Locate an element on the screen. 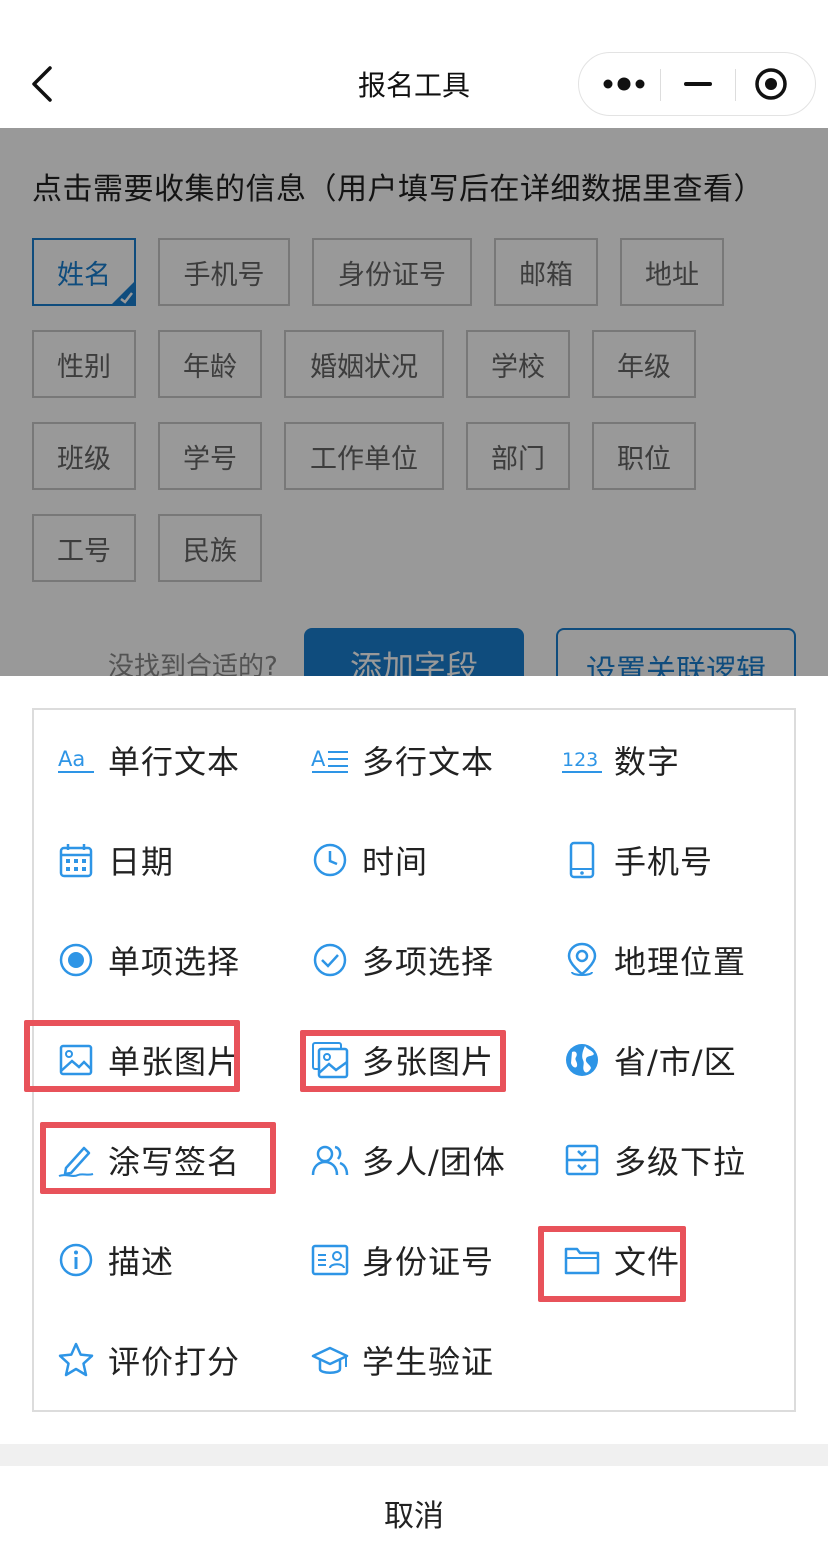 This screenshot has width=828, height=1560. field-type-label: 身份证号 is located at coordinates (428, 1262).